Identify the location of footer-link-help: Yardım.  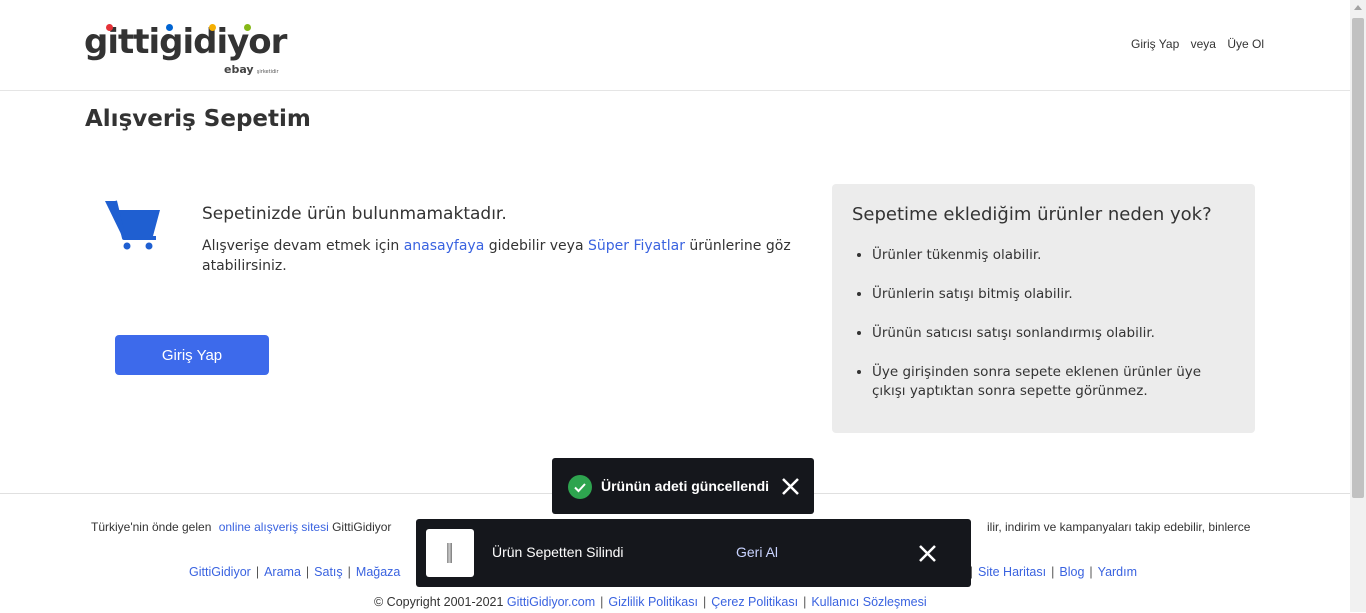
(1117, 572).